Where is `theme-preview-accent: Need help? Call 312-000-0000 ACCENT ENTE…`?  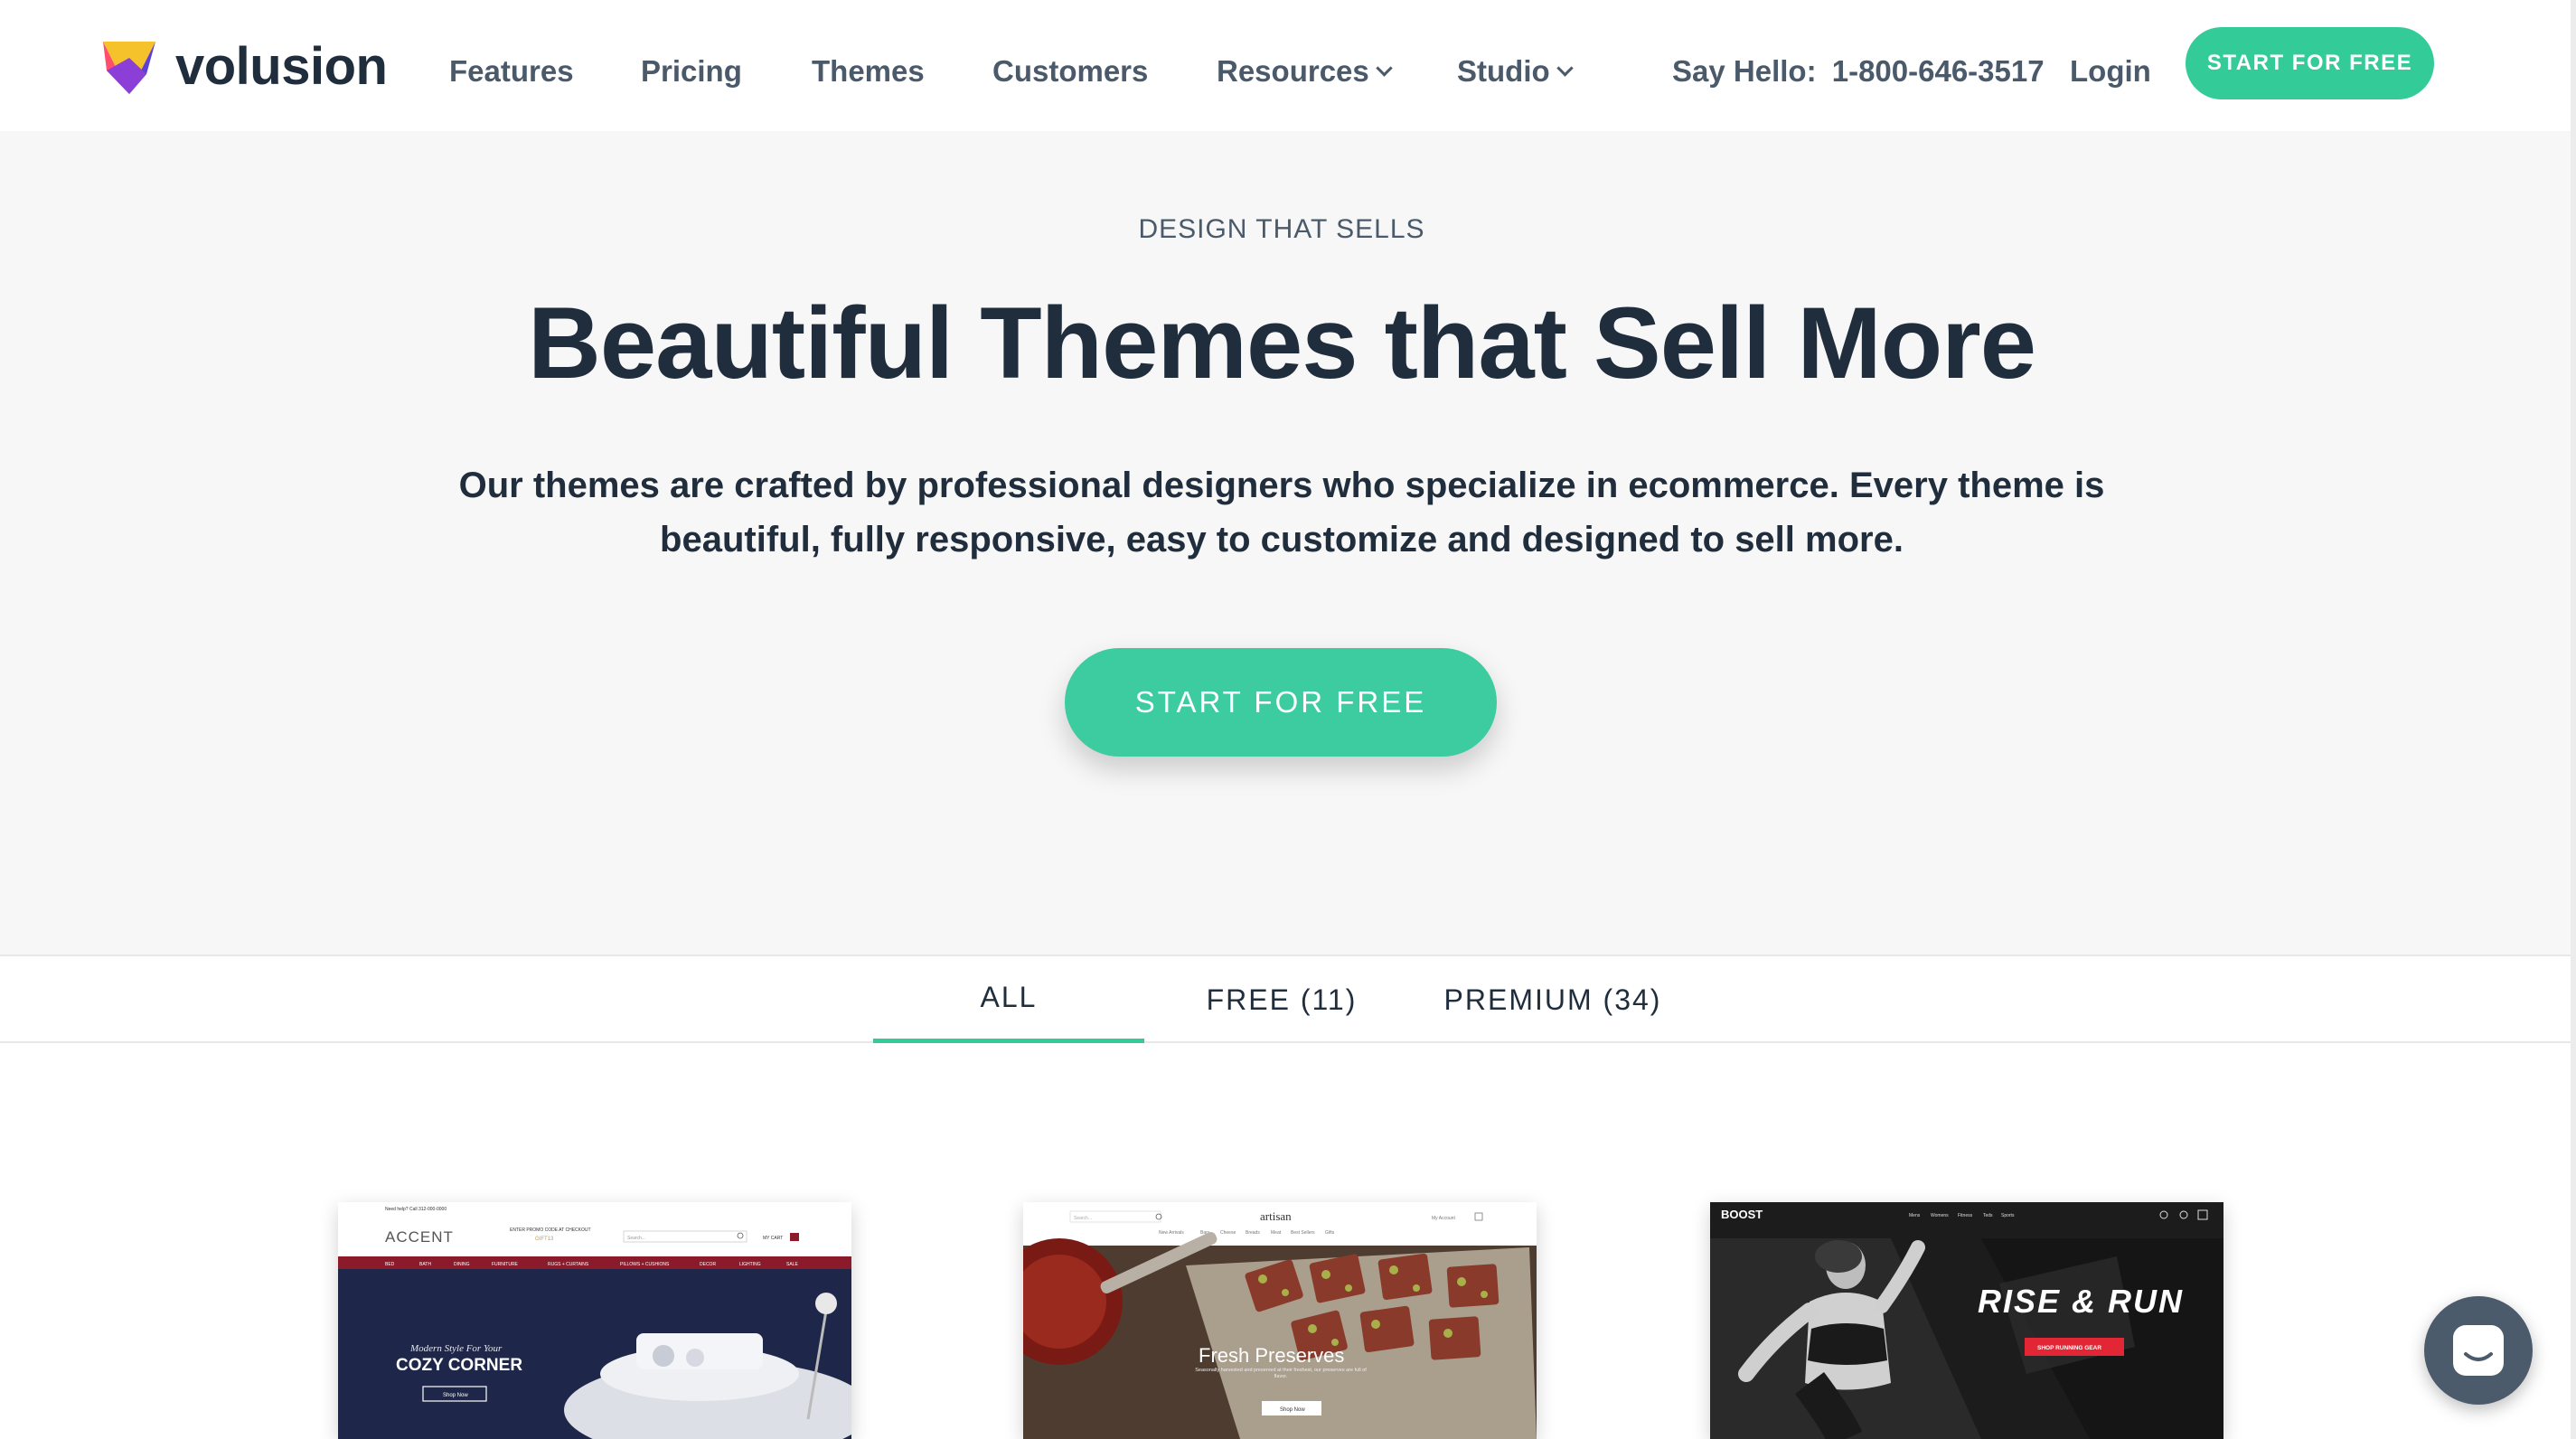
theme-preview-accent: Need help? Call 312-000-0000 ACCENT ENTE… is located at coordinates (595, 1320).